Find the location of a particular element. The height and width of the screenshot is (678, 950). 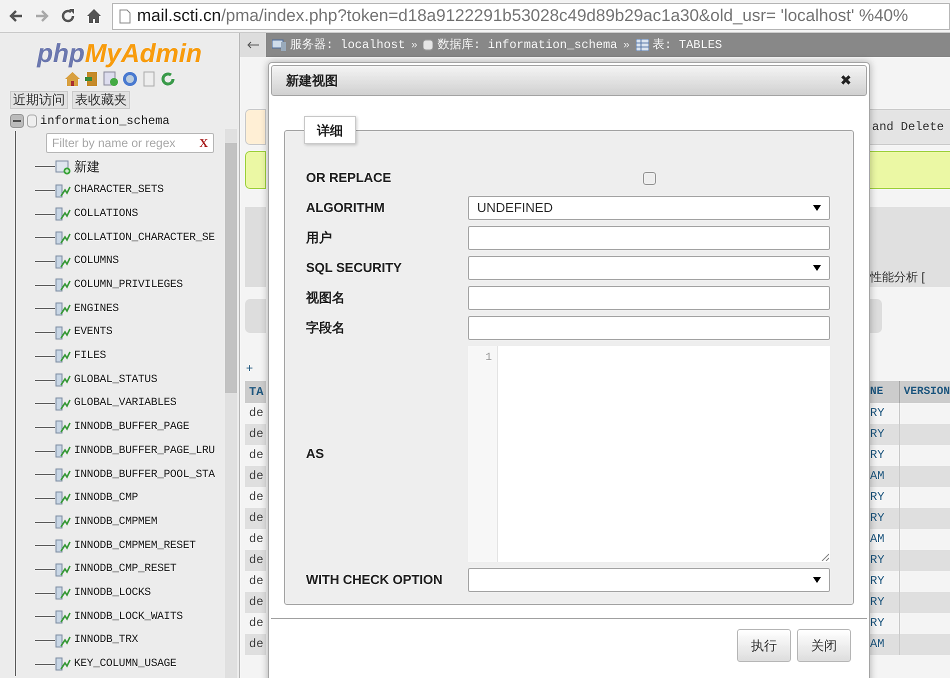

table-header-cell-text: VERSION is located at coordinates (926, 392).